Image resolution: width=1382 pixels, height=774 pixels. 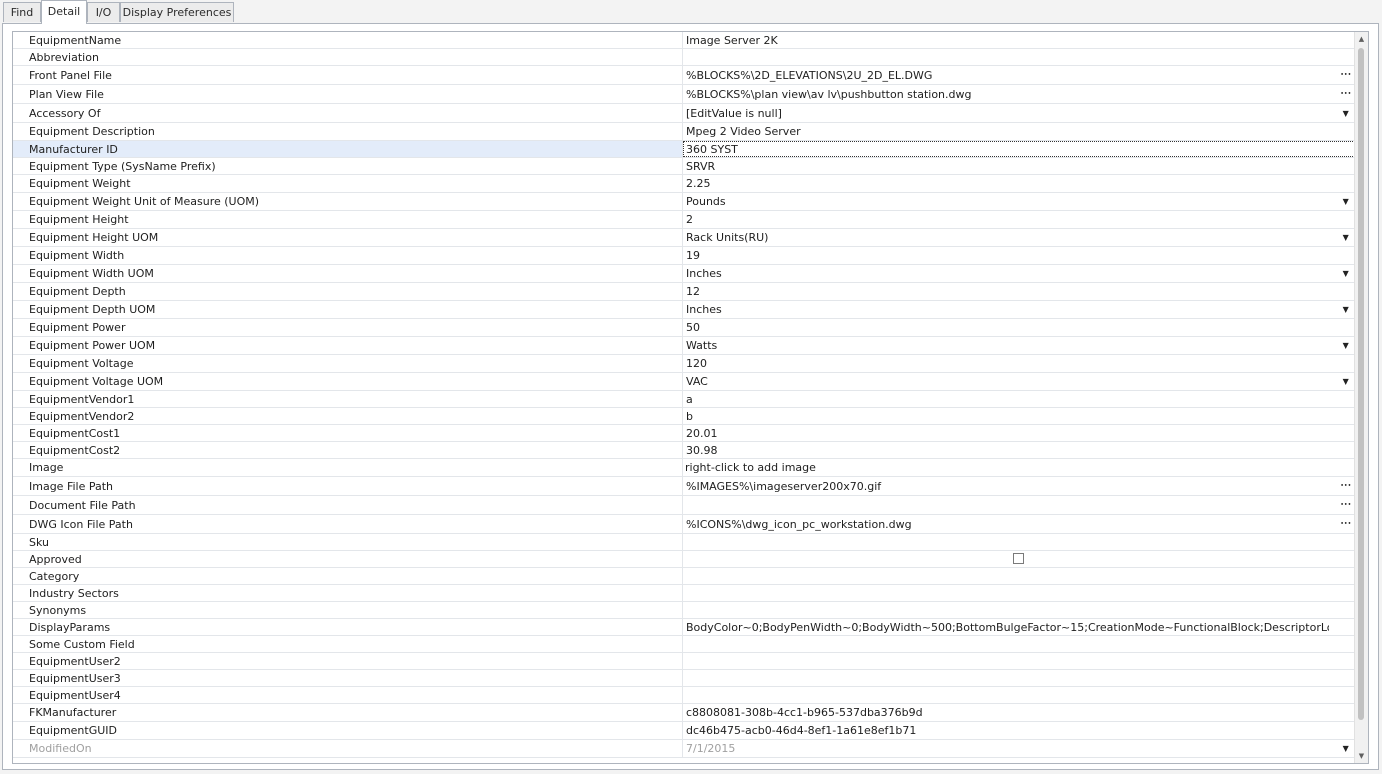 I want to click on property-value-cell: a, so click(x=1019, y=399).